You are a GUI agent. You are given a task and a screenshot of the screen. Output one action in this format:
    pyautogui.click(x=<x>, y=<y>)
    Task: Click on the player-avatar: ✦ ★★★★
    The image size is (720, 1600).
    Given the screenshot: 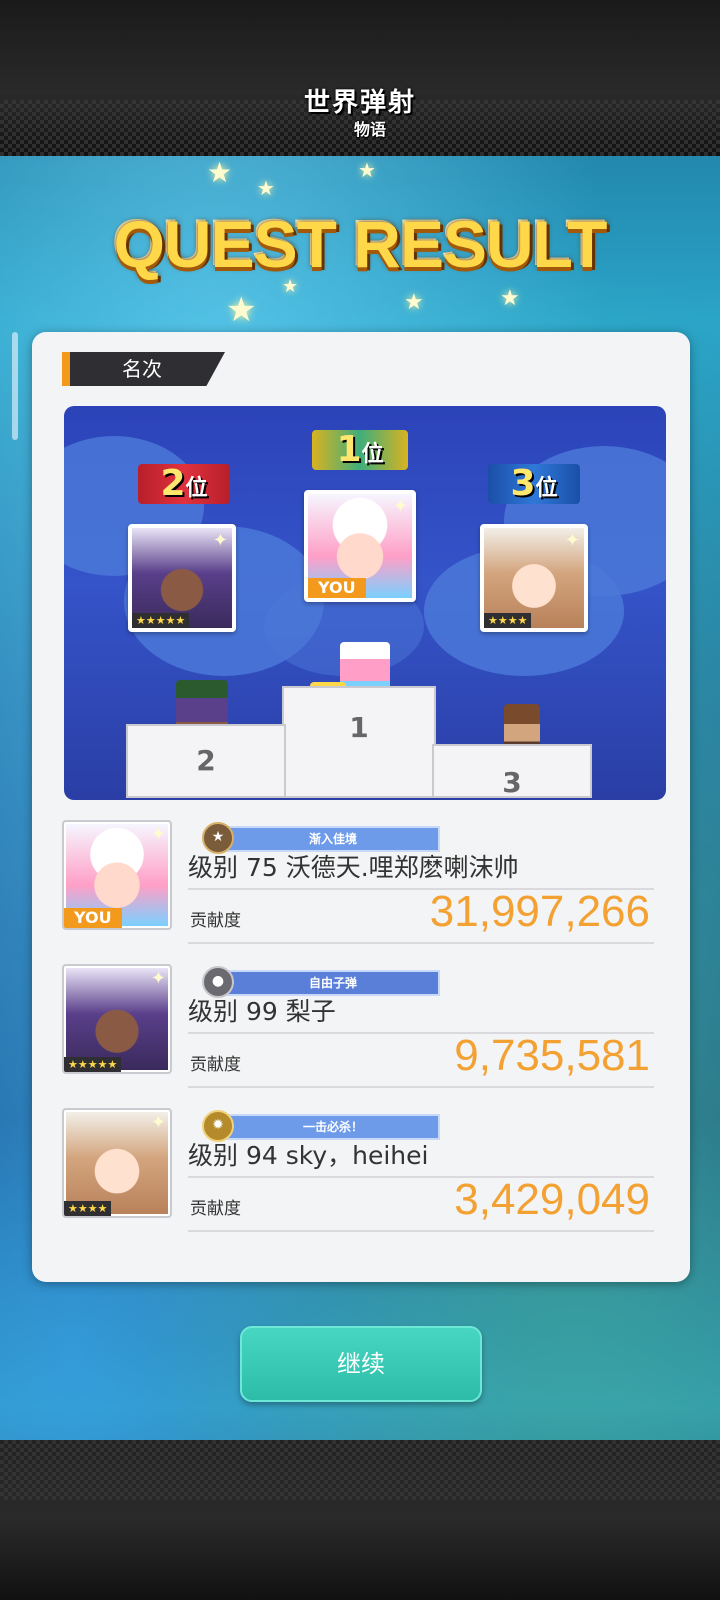 What is the action you would take?
    pyautogui.click(x=117, y=1163)
    